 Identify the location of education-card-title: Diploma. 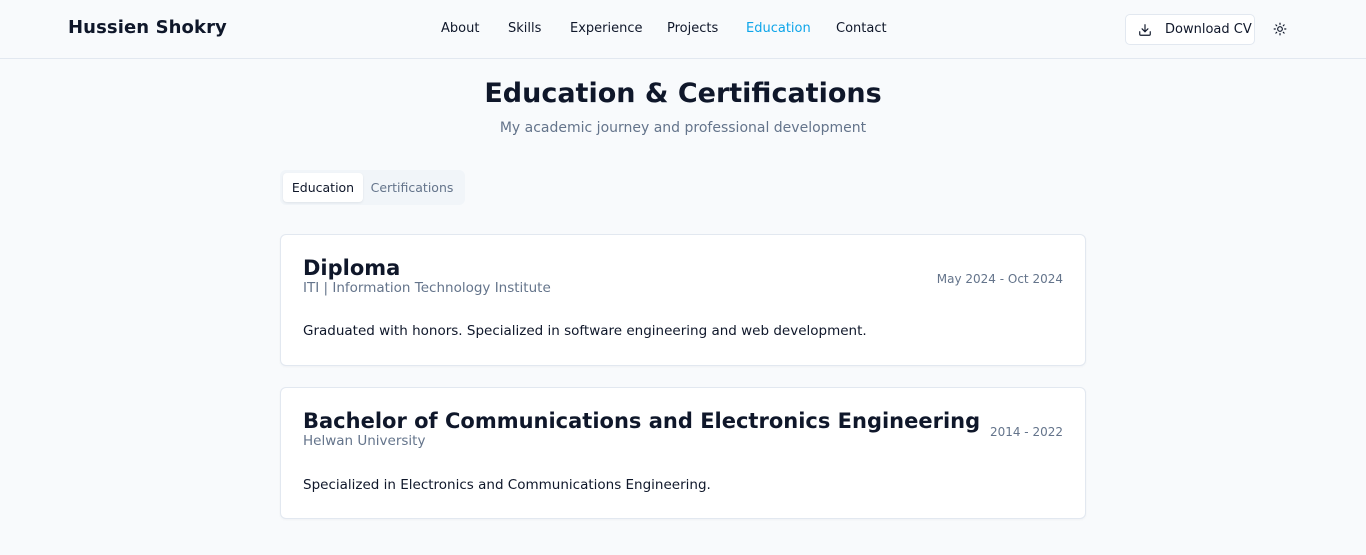
(352, 268).